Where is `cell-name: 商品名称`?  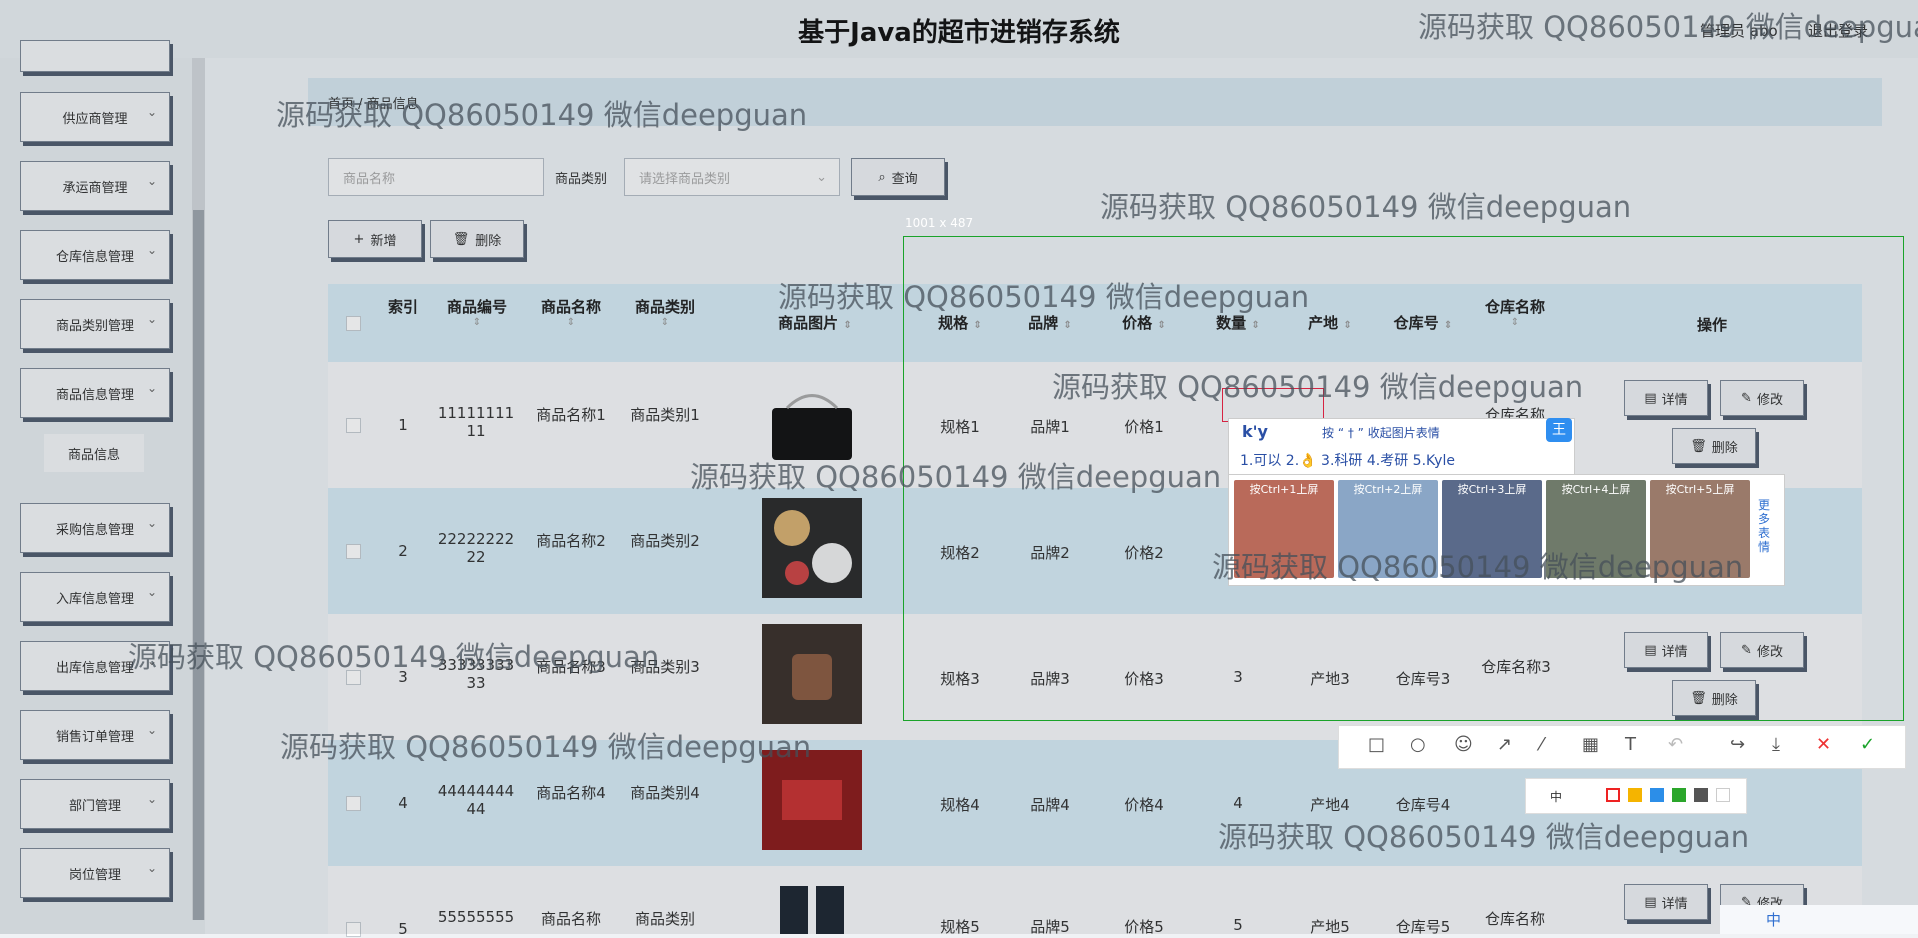
cell-name: 商品名称 is located at coordinates (570, 919).